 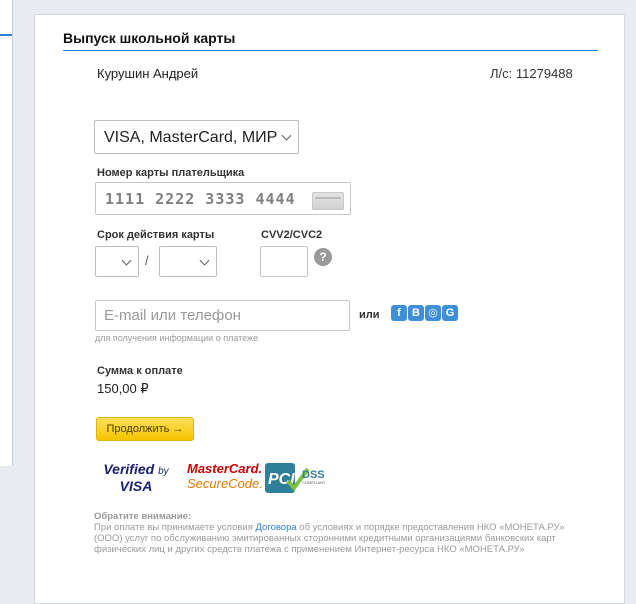 What do you see at coordinates (328, 201) in the screenshot?
I see `bank-card-icon` at bounding box center [328, 201].